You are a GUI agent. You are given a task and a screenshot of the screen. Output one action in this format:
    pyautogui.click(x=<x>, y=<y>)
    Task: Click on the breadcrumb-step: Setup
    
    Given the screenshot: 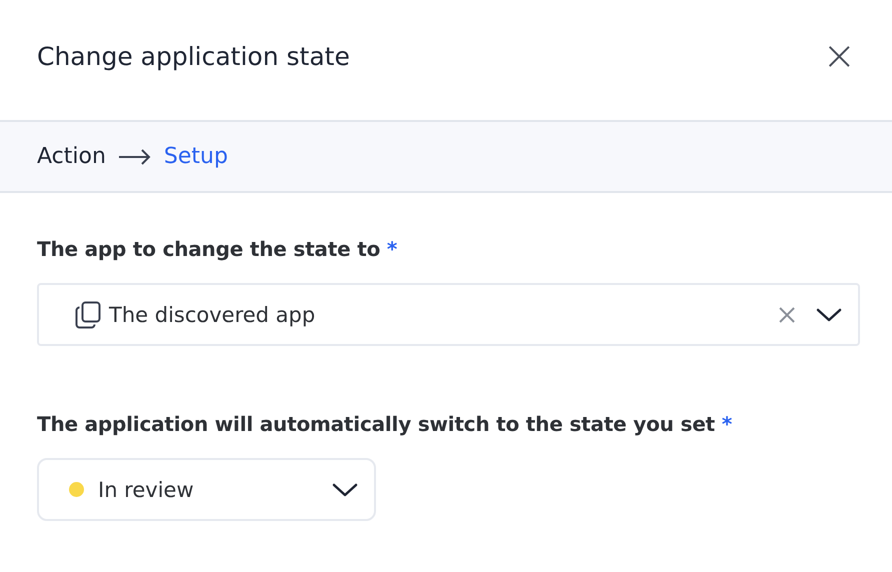 What is the action you would take?
    pyautogui.click(x=196, y=156)
    